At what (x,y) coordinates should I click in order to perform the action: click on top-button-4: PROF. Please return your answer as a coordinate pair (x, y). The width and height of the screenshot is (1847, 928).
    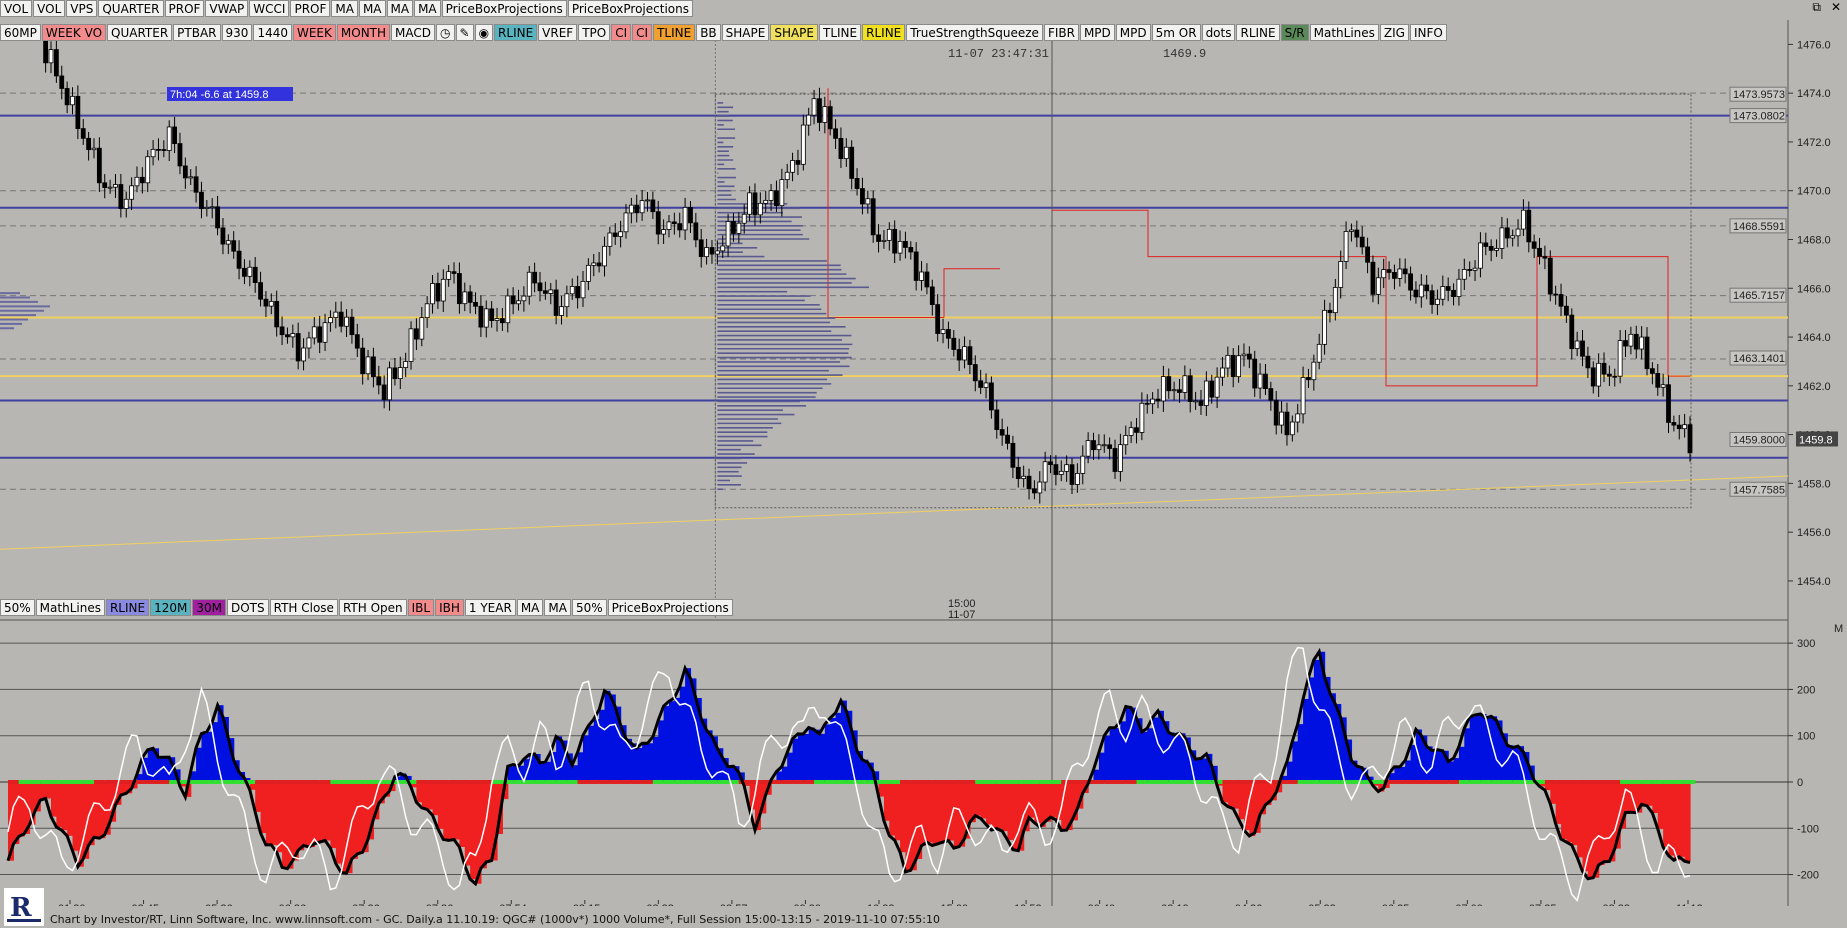
    Looking at the image, I should click on (184, 8).